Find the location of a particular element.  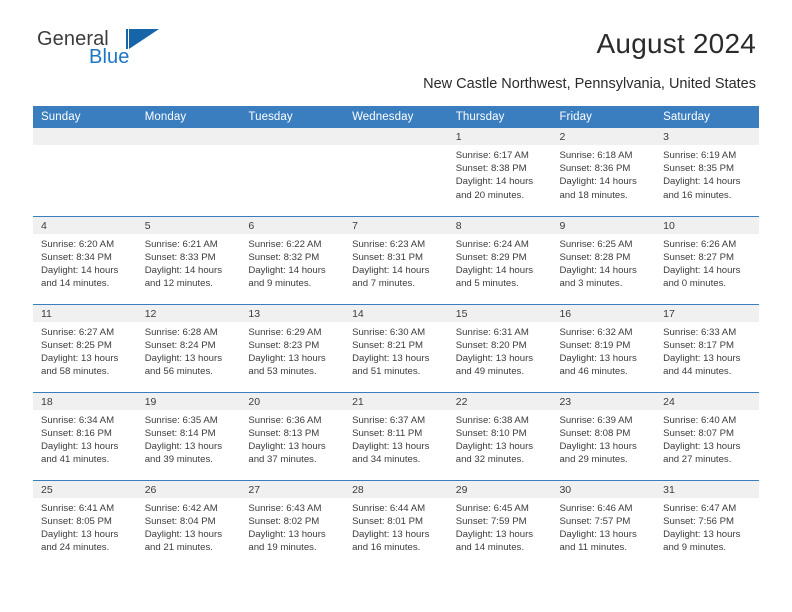

day-sunset-text: Sunset: 8:25 PM is located at coordinates (76, 345).